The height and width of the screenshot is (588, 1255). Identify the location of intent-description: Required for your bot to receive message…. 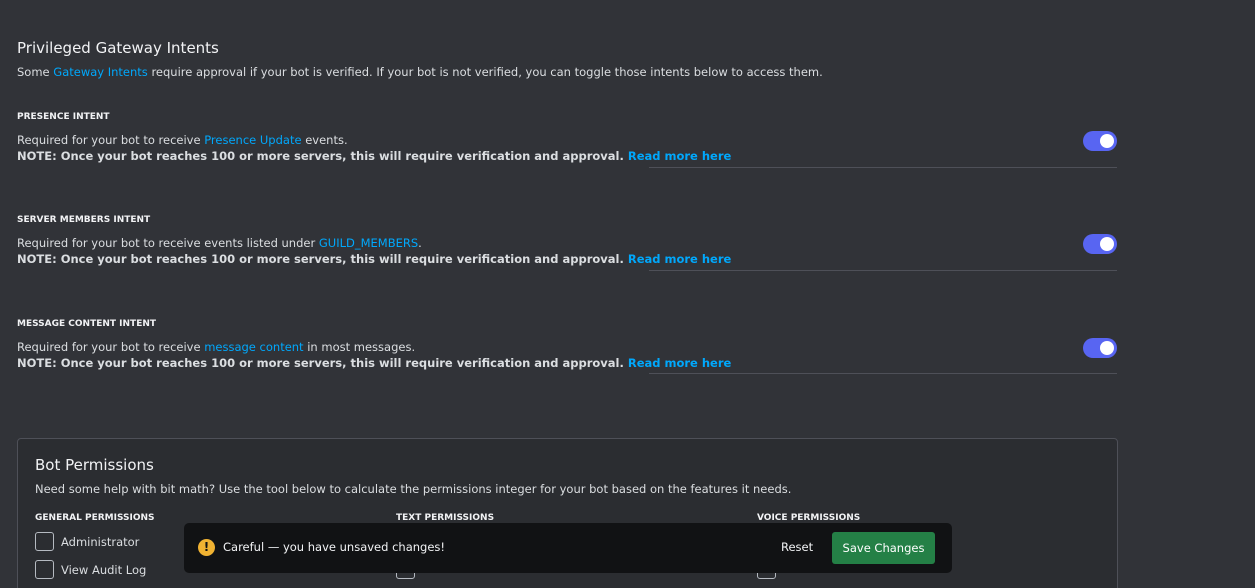
(567, 347).